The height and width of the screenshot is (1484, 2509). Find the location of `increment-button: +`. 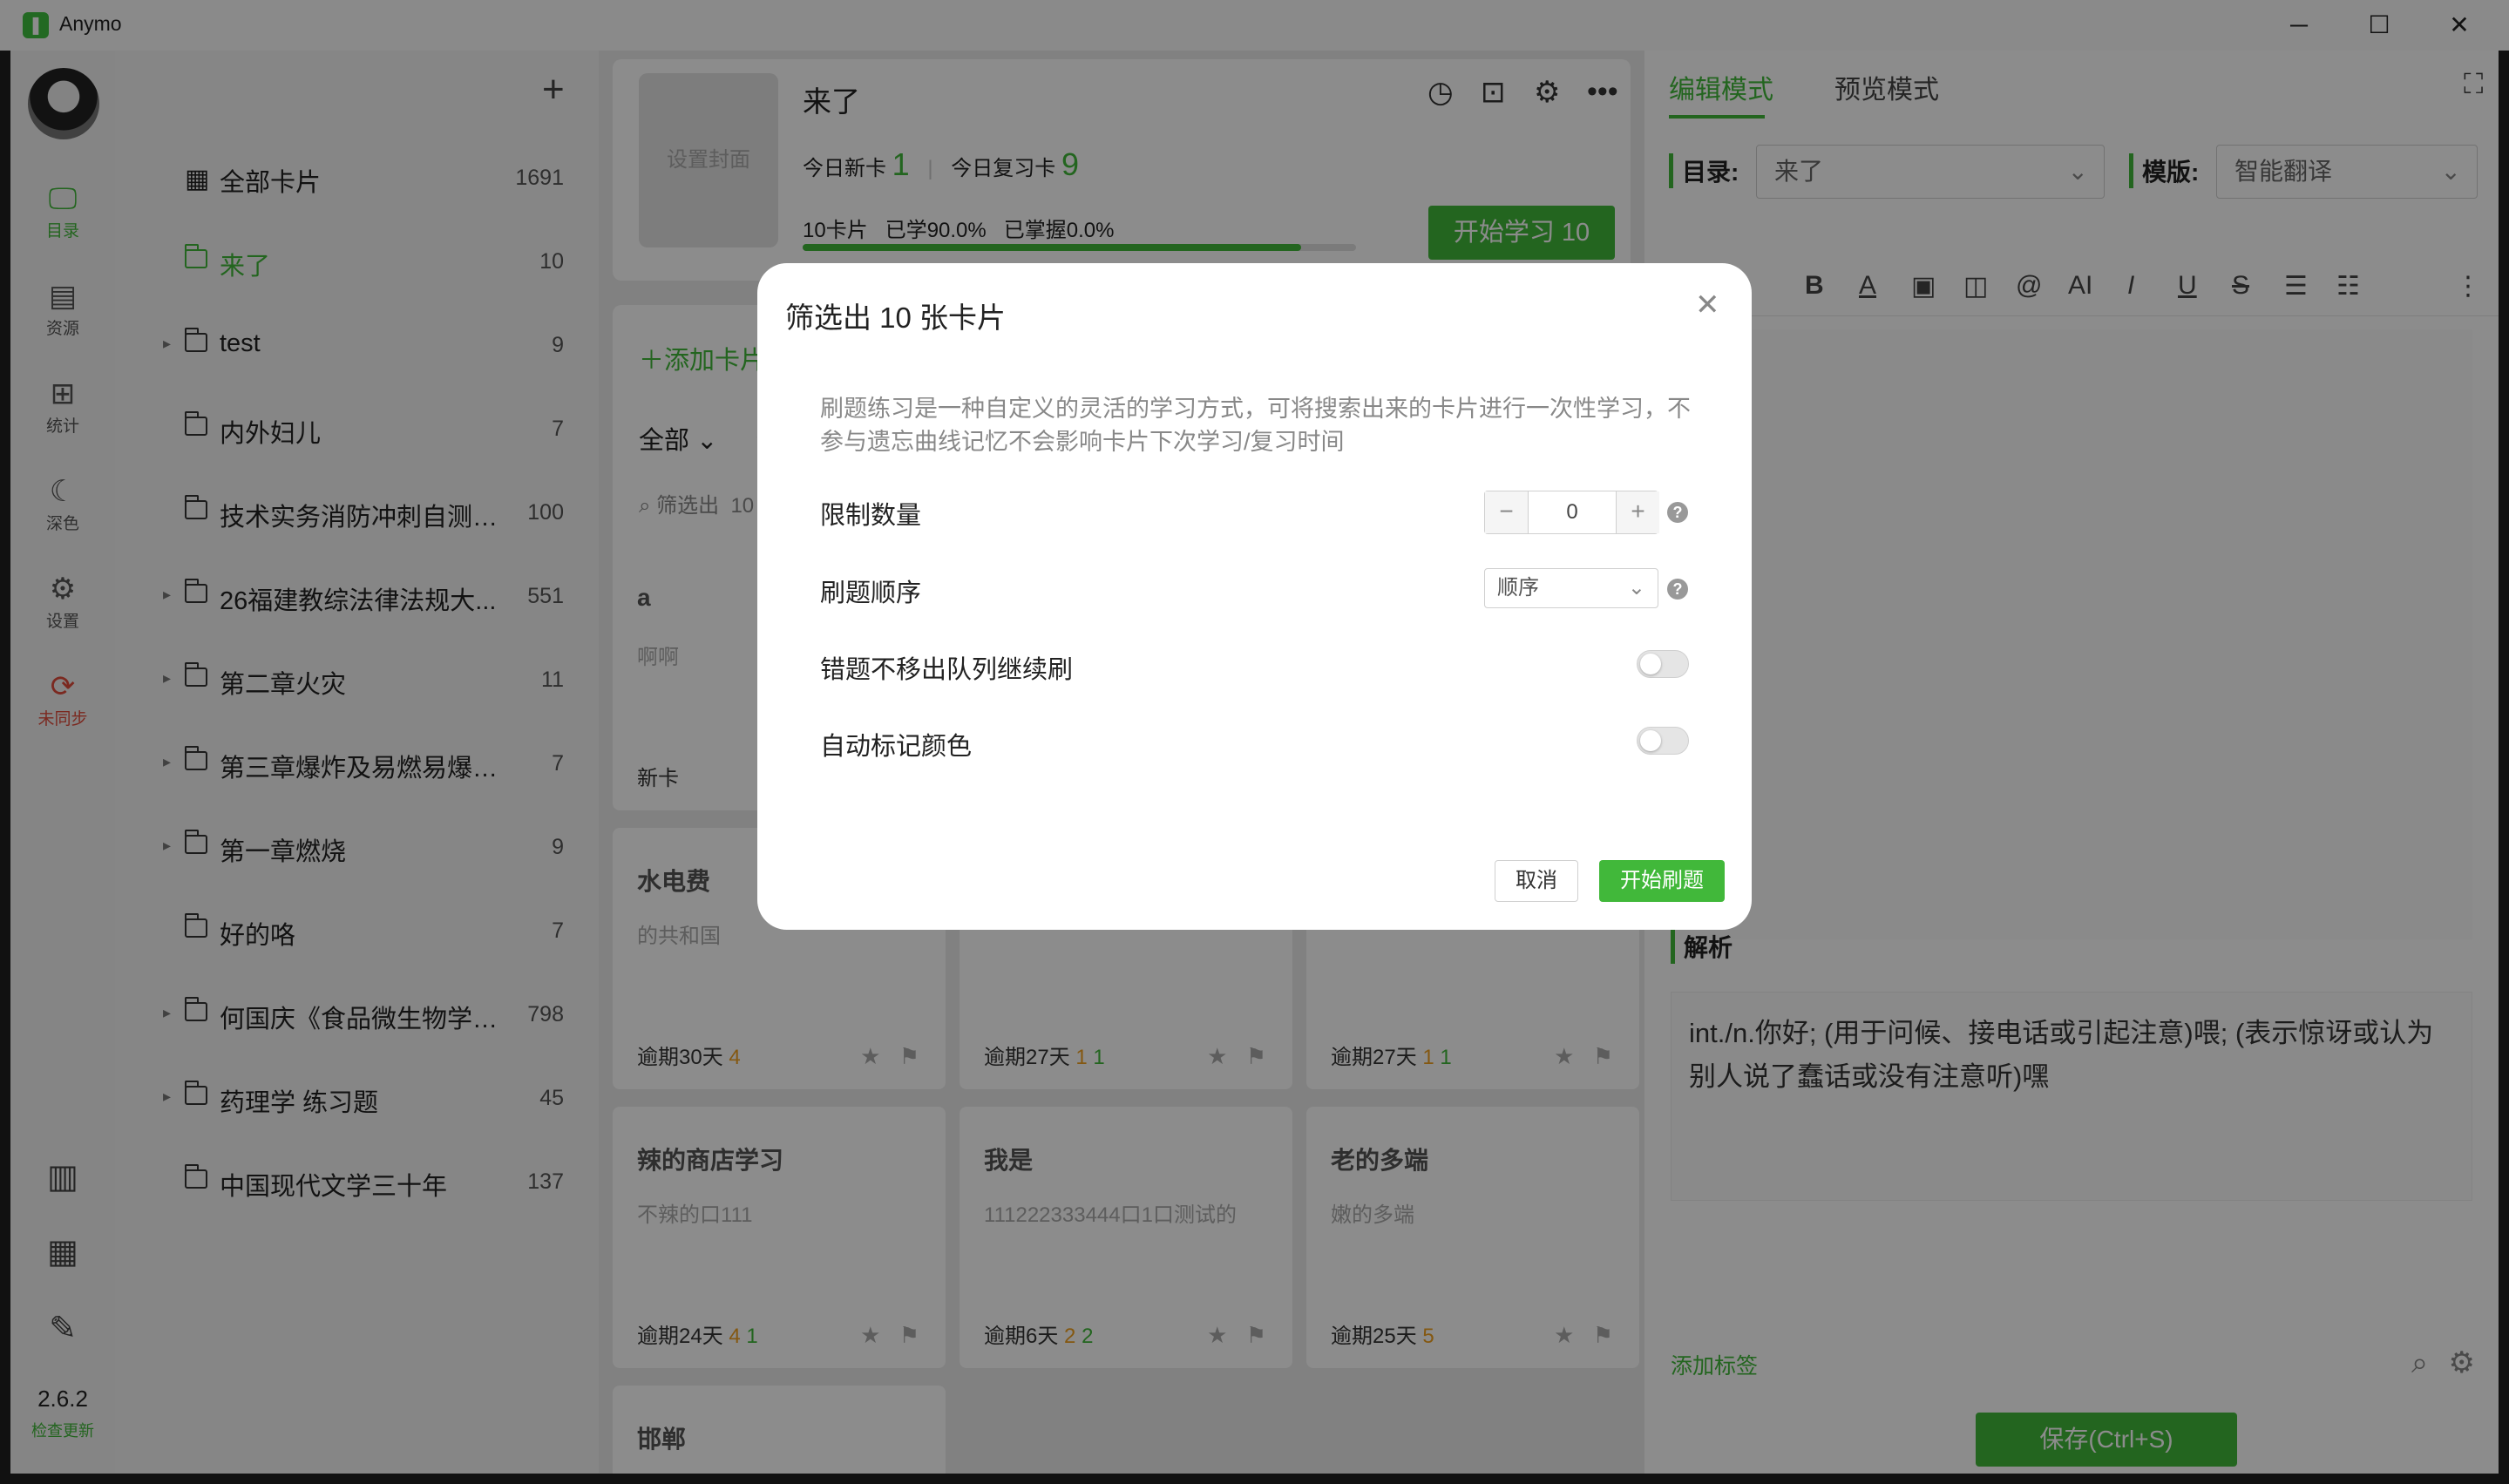

increment-button: + is located at coordinates (1637, 512).